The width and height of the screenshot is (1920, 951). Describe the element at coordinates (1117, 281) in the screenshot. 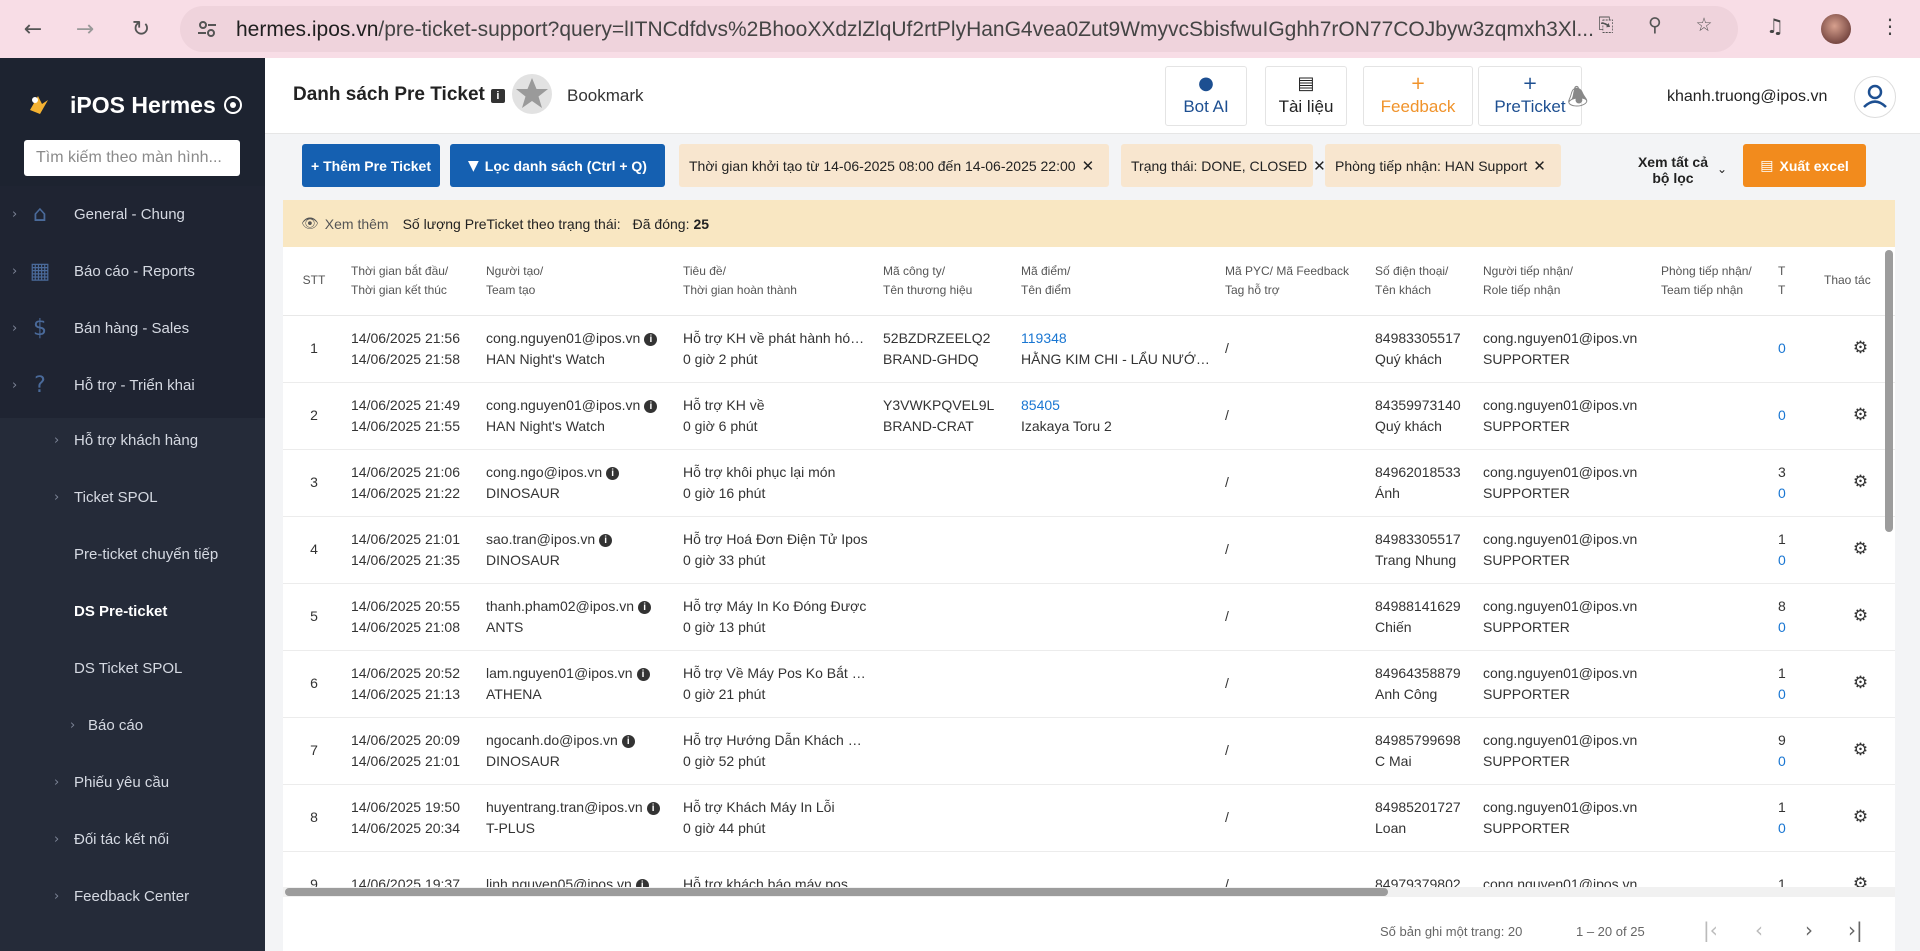

I see `col-store: Mã điểm/Tên điểm` at that location.